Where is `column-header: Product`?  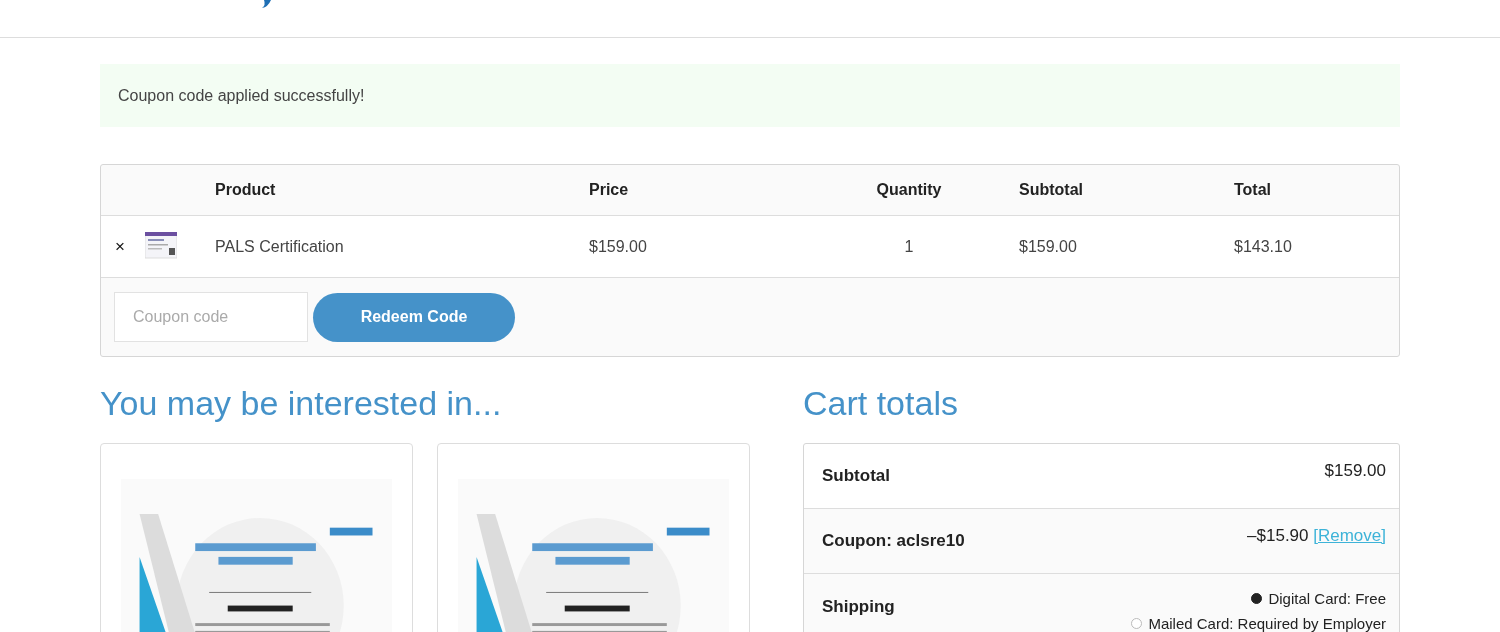 column-header: Product is located at coordinates (245, 189).